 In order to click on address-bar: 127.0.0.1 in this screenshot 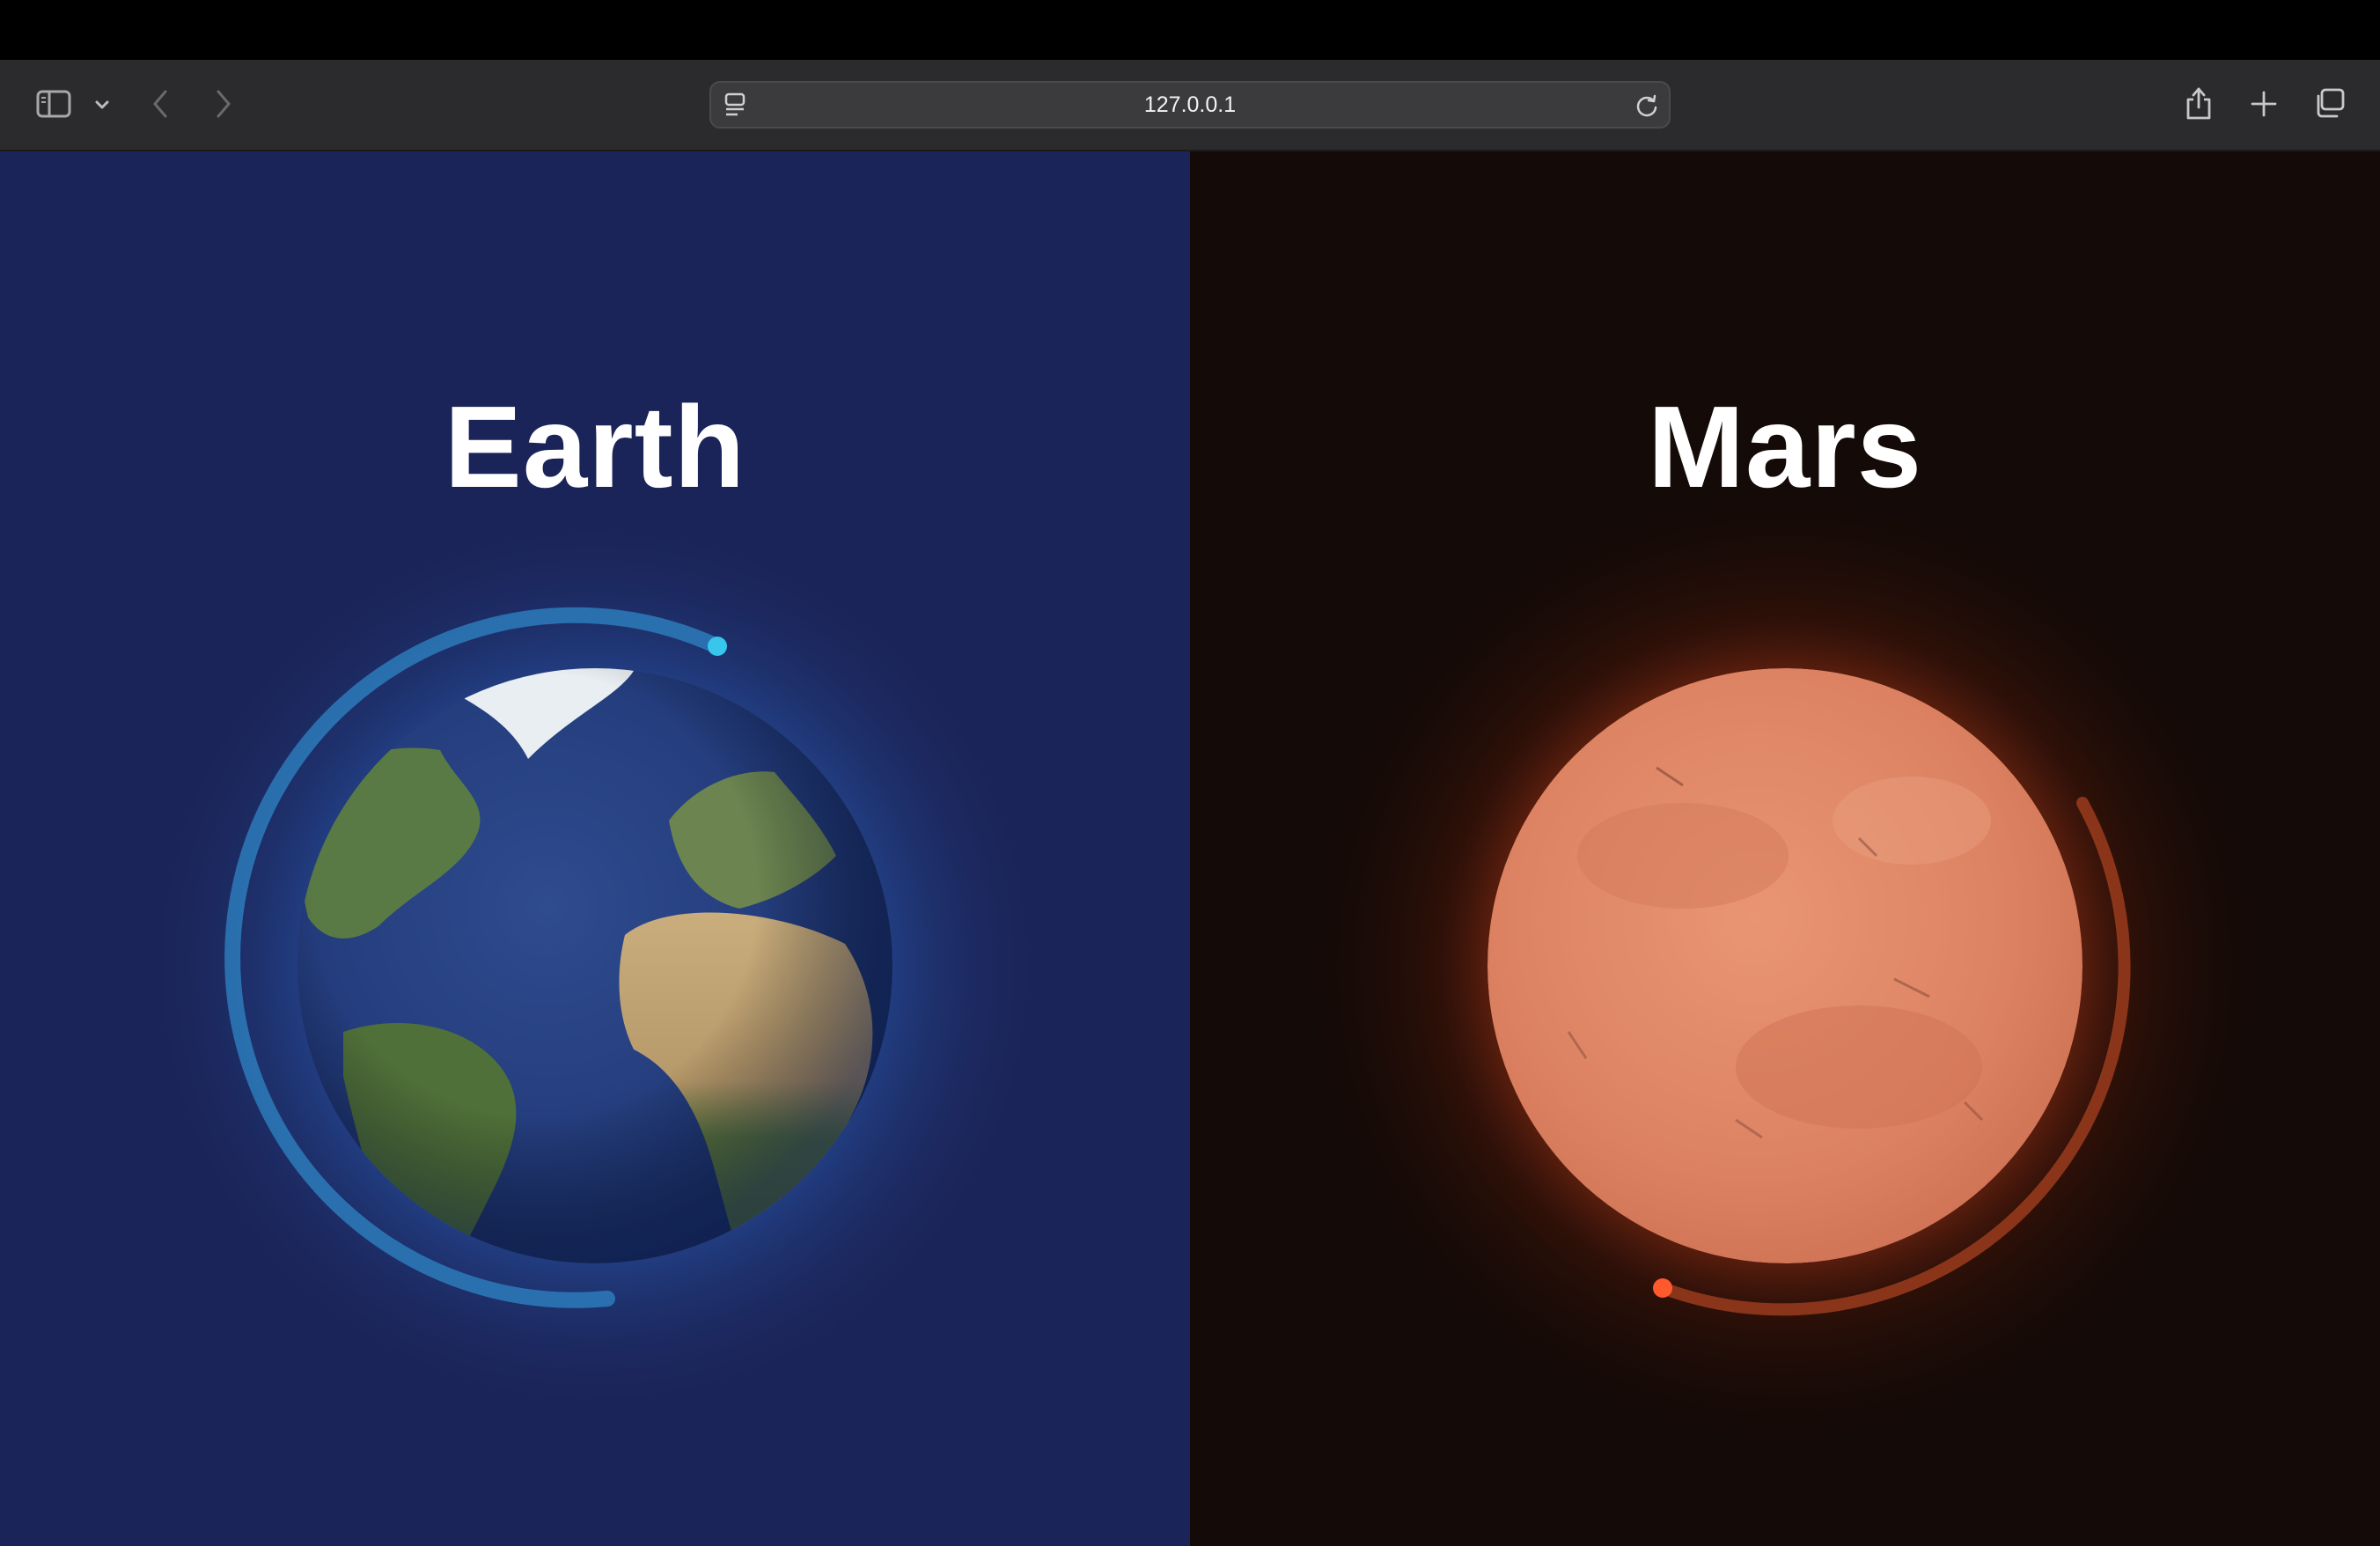, I will do `click(1190, 105)`.